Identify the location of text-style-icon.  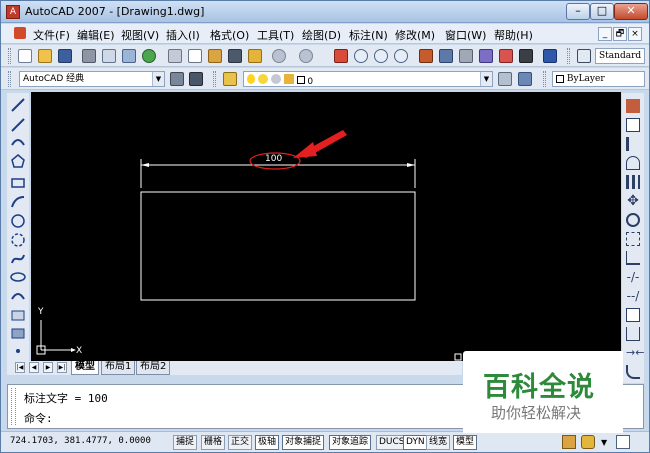
(584, 56).